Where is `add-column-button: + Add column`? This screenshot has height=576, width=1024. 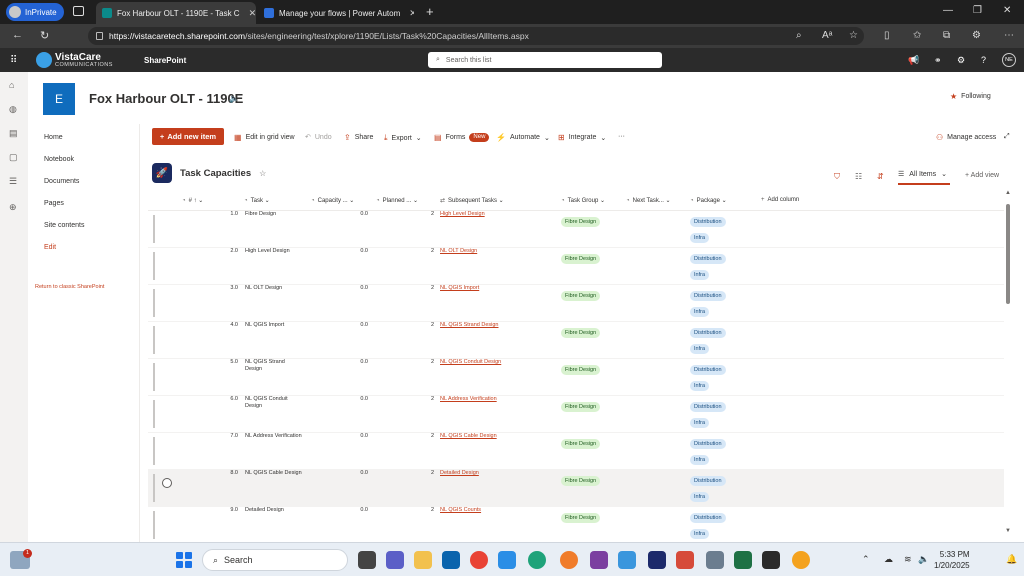
add-column-button: + Add column is located at coordinates (780, 200).